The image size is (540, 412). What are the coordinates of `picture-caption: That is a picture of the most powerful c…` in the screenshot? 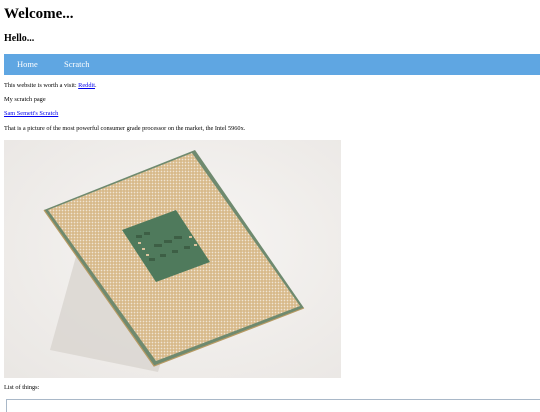 It's located at (125, 128).